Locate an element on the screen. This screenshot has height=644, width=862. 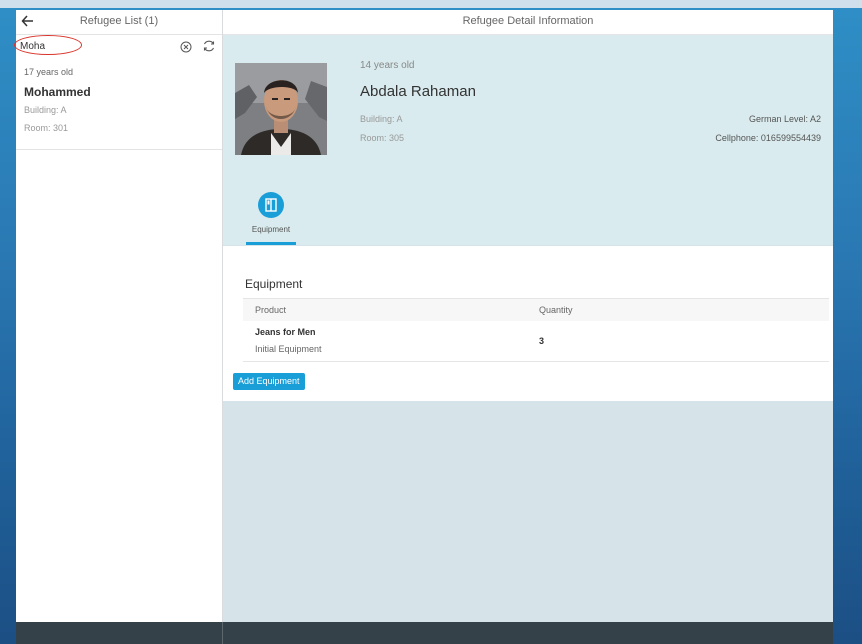
tab-equipment-label: Equipment is located at coordinates (271, 229).